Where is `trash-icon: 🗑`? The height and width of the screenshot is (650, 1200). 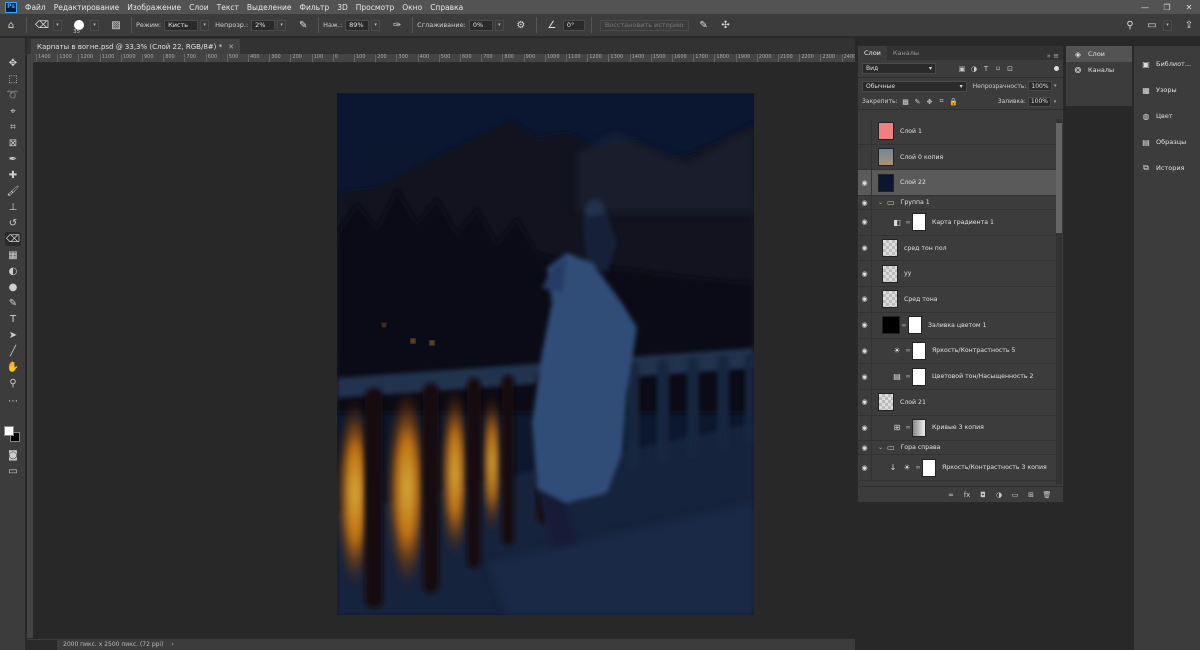
trash-icon: 🗑 is located at coordinates (1047, 495).